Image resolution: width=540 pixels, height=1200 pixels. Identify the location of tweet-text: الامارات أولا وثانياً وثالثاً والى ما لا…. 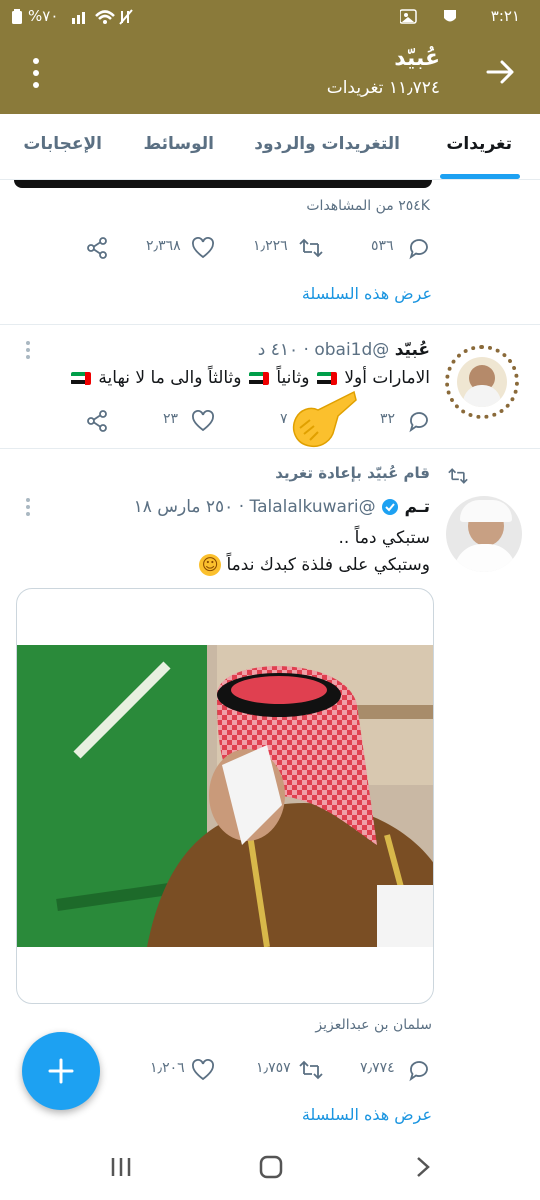
(249, 378).